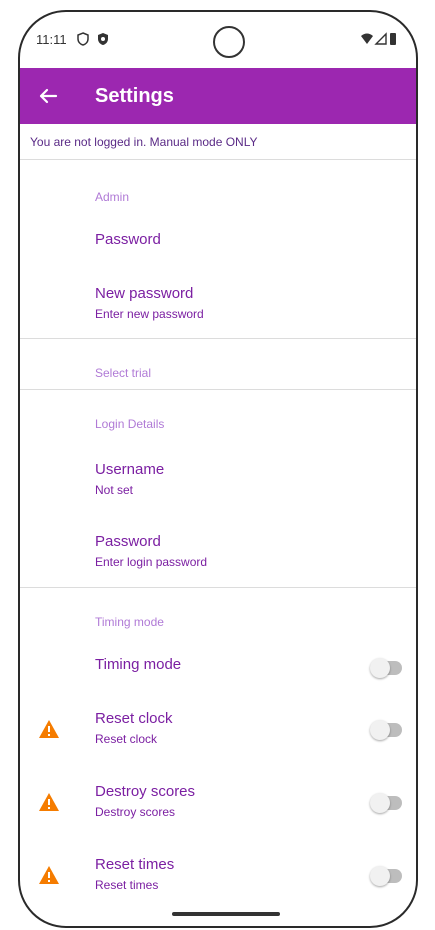  Describe the element at coordinates (135, 864) in the screenshot. I see `reset-times-title: Reset times` at that location.